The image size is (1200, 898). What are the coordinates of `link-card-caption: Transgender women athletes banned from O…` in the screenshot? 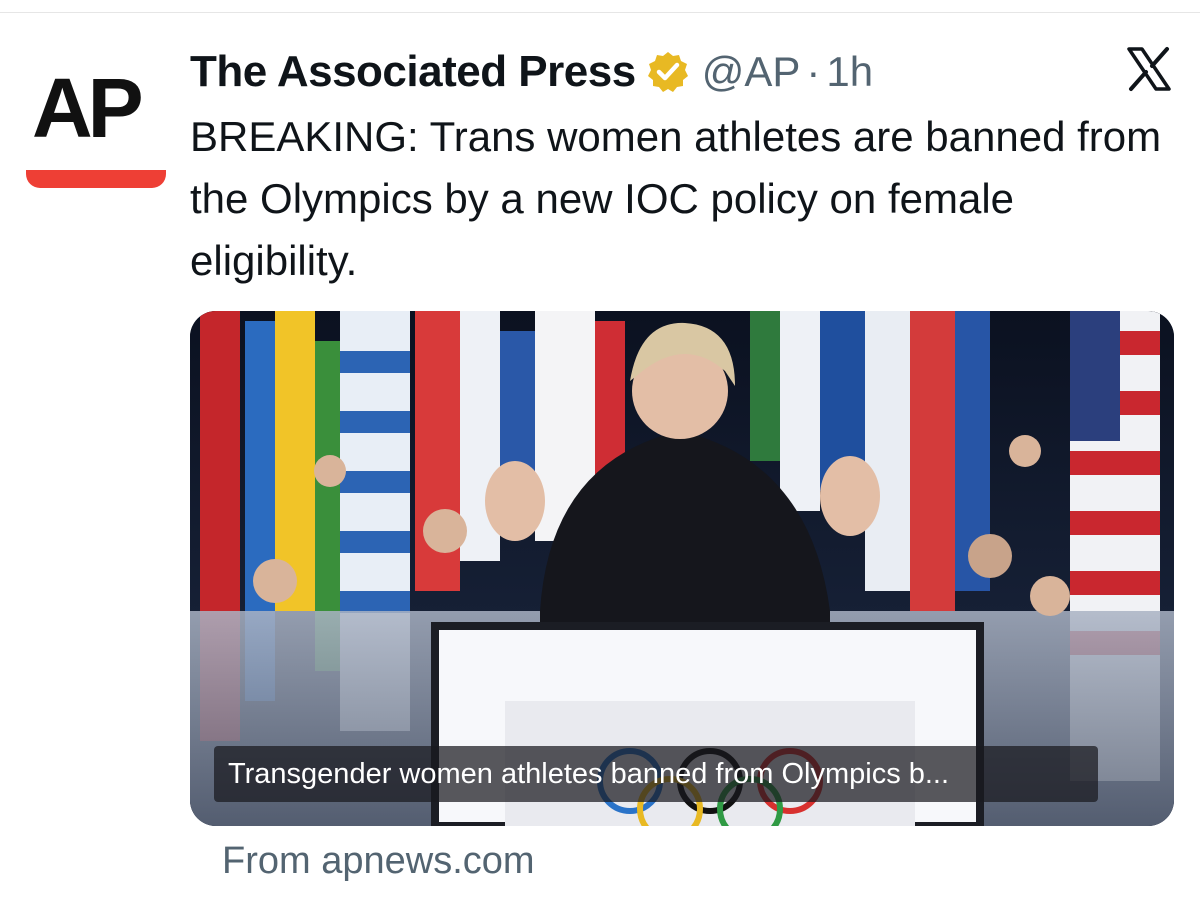 It's located at (656, 774).